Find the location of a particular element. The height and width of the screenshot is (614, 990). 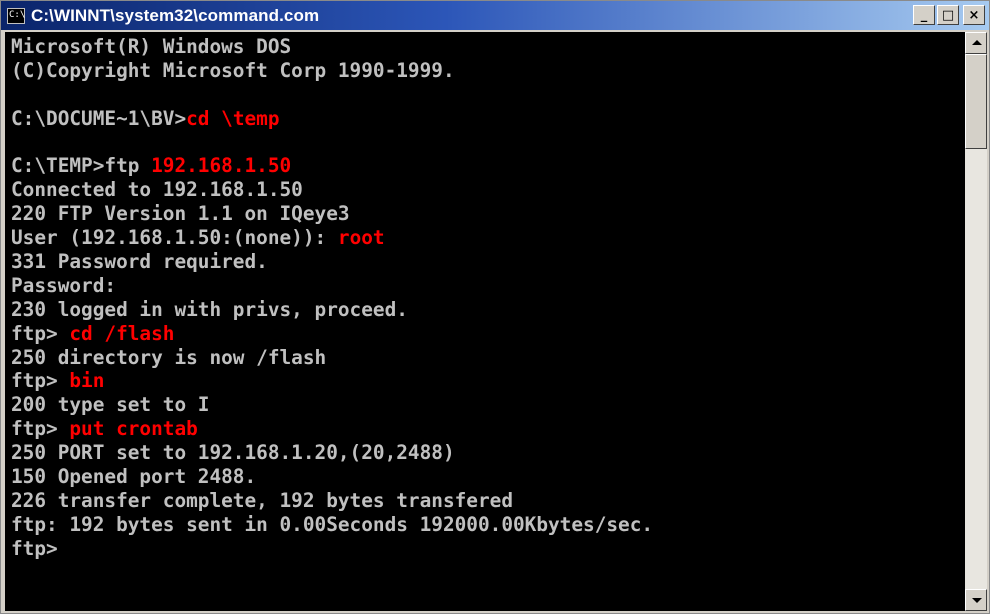

console-line: ftp> bin is located at coordinates (488, 381).